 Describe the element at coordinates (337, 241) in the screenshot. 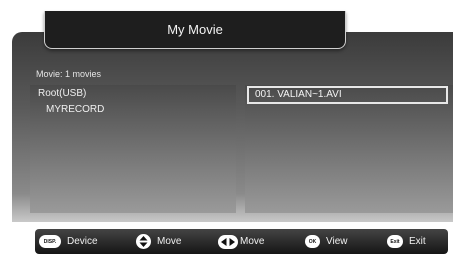

I see `view-hint-label: View` at that location.